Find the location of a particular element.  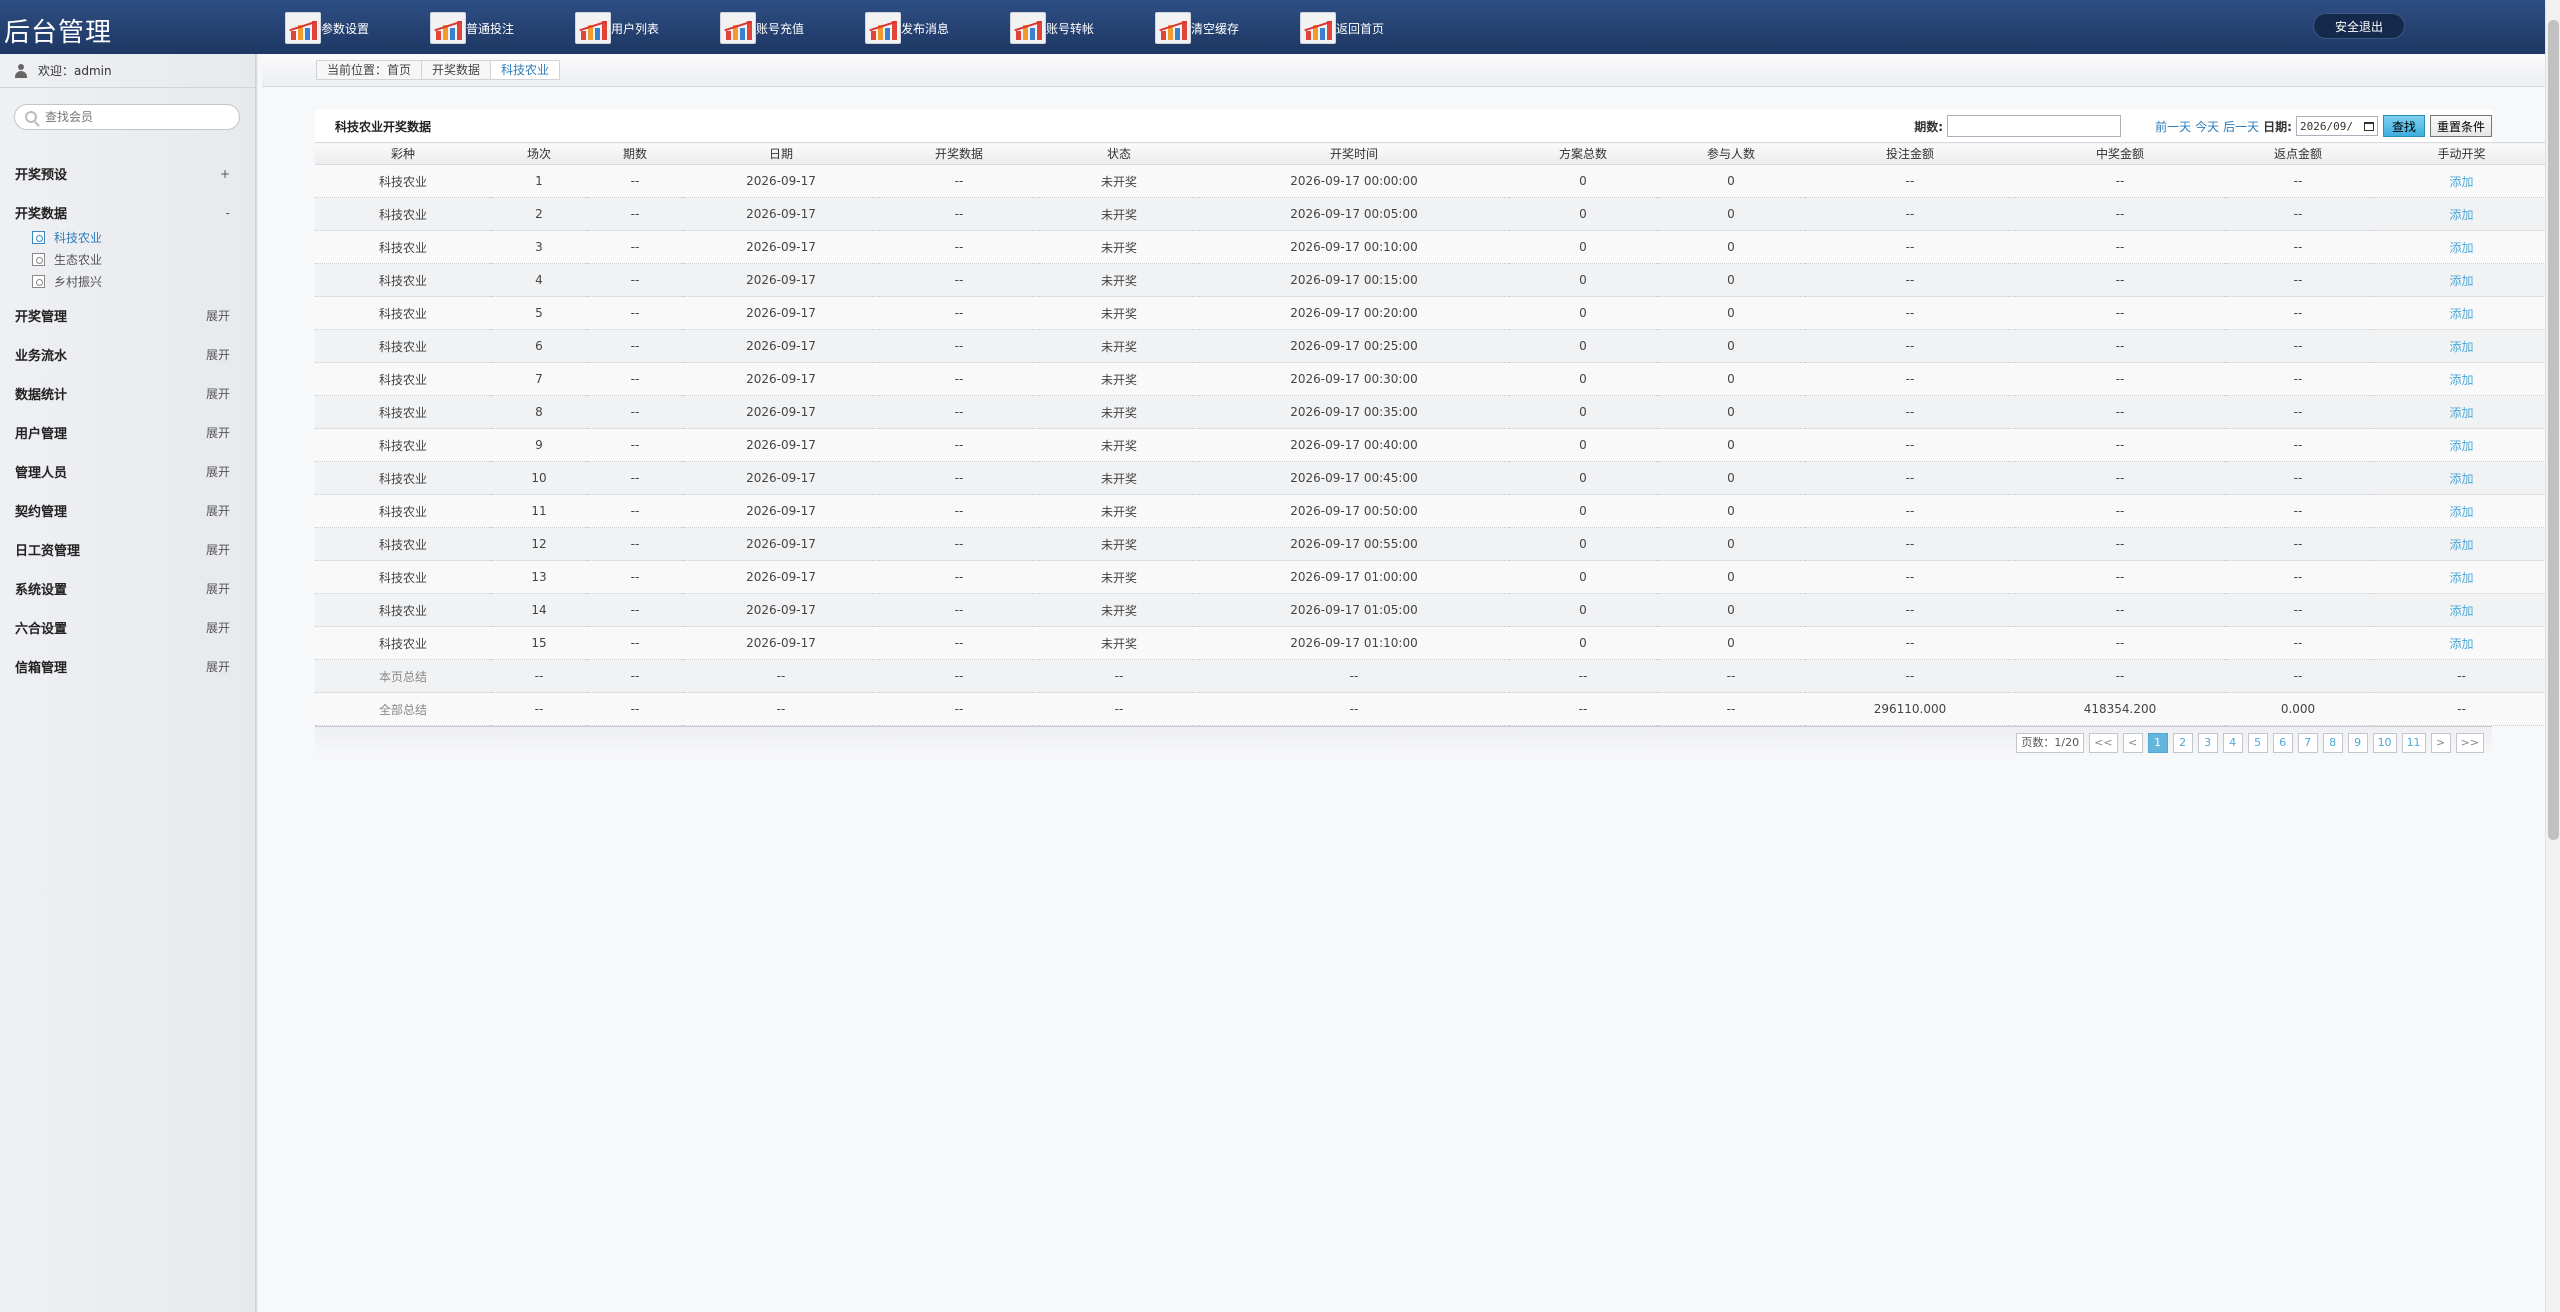

table-cell: 未开奖 is located at coordinates (1119, 445).